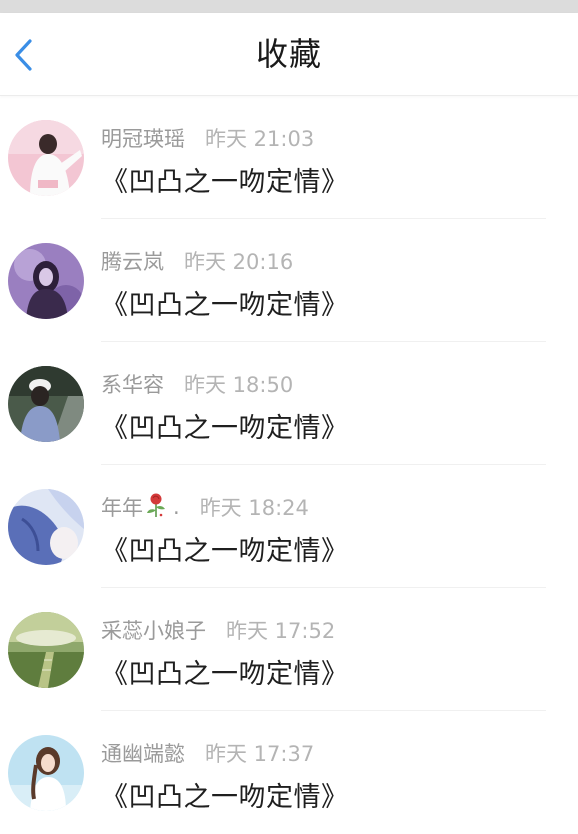  I want to click on author-line: 明冠瑛瑶 昨天 21:03, so click(207, 138).